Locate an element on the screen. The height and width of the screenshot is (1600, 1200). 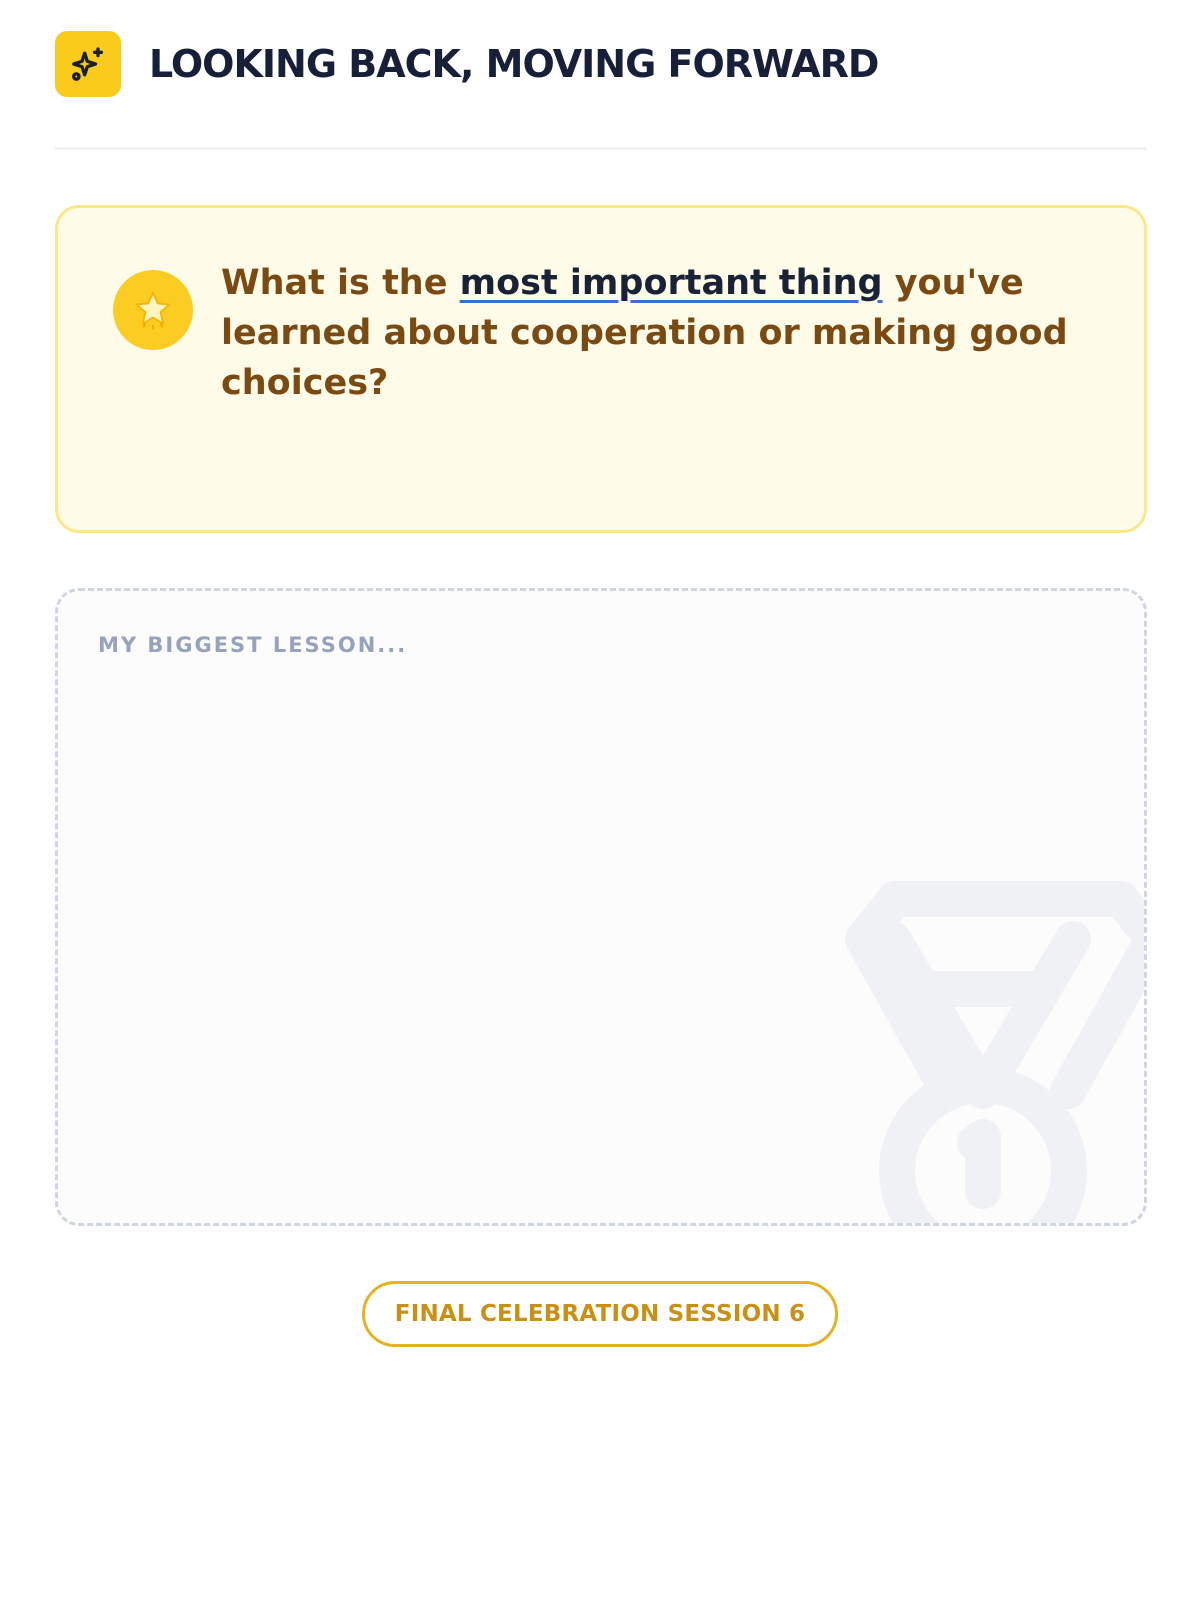
final-celebration-session-button: FINAL CELEBRATION SESSION 6 is located at coordinates (600, 1314).